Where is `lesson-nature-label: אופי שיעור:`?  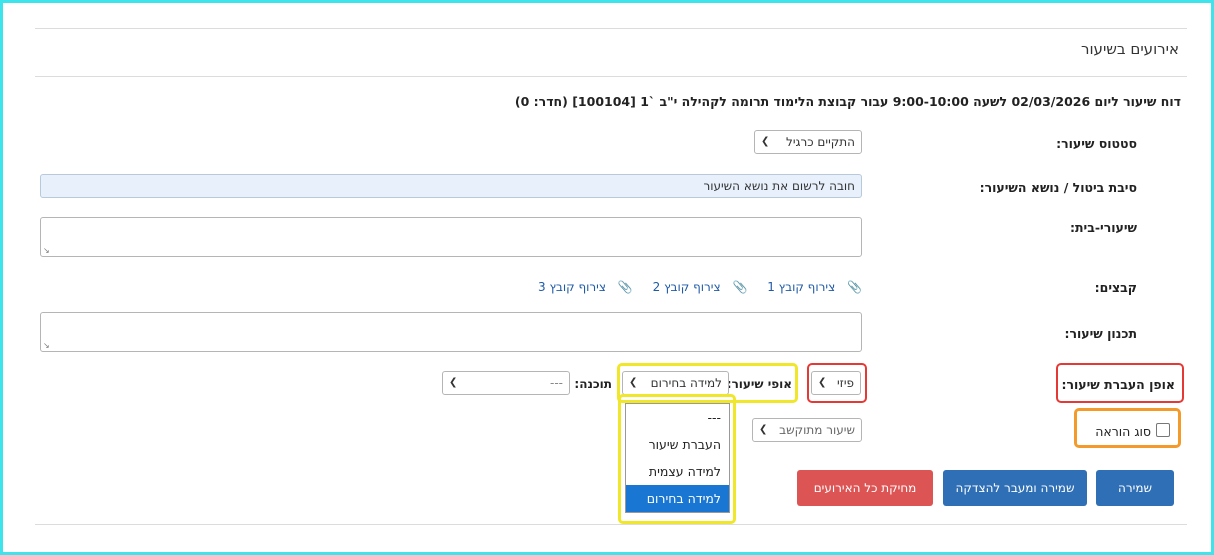 lesson-nature-label: אופי שיעור: is located at coordinates (759, 384).